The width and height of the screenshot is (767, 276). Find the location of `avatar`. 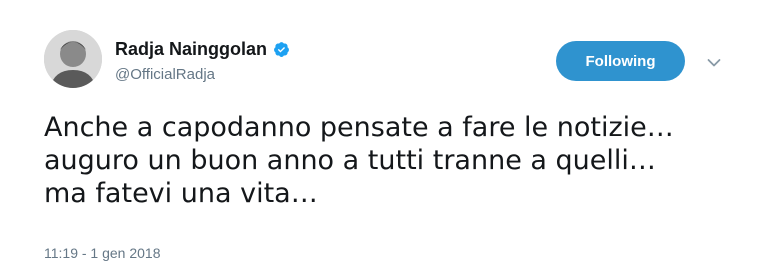

avatar is located at coordinates (73, 59).